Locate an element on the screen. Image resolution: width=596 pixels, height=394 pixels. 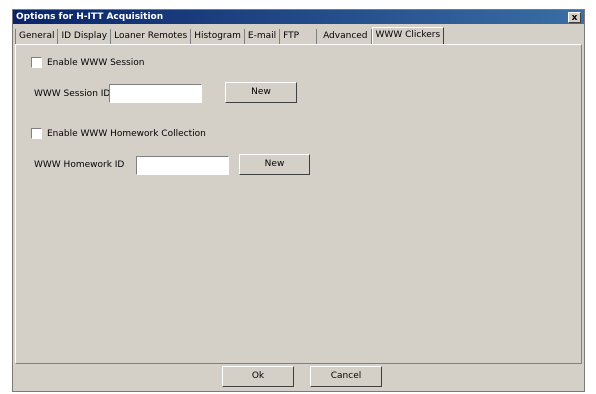
www-session-new-button: New is located at coordinates (261, 92).